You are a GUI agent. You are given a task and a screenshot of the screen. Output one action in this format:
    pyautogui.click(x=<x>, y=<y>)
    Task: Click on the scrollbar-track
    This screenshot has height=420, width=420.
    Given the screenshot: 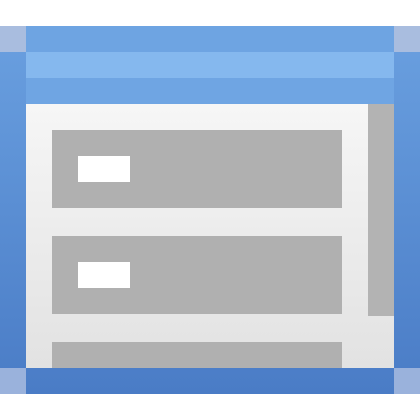 What is the action you would take?
    pyautogui.click(x=381, y=210)
    